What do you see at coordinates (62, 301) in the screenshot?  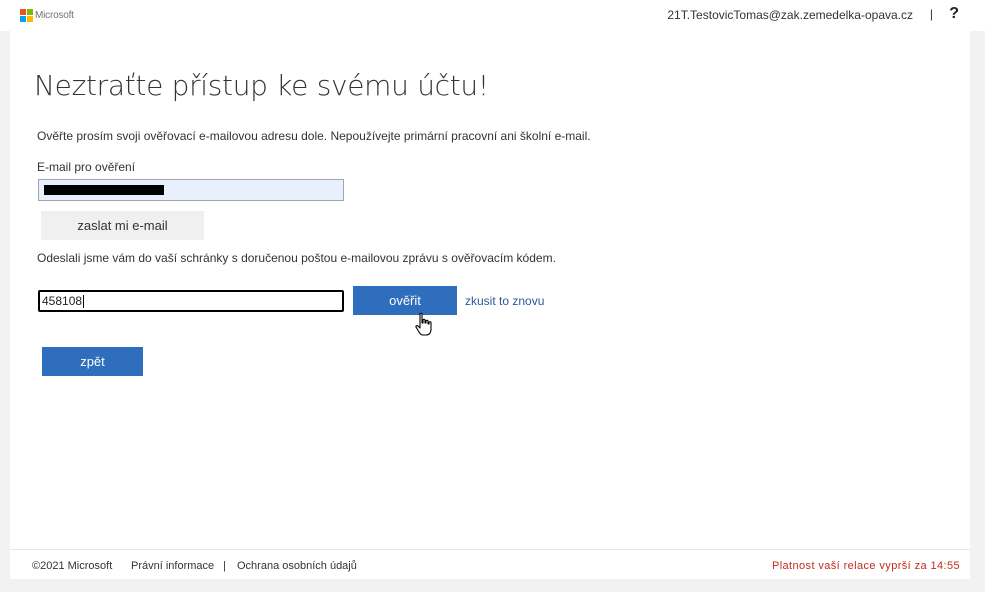 I see `code-value: 458108` at bounding box center [62, 301].